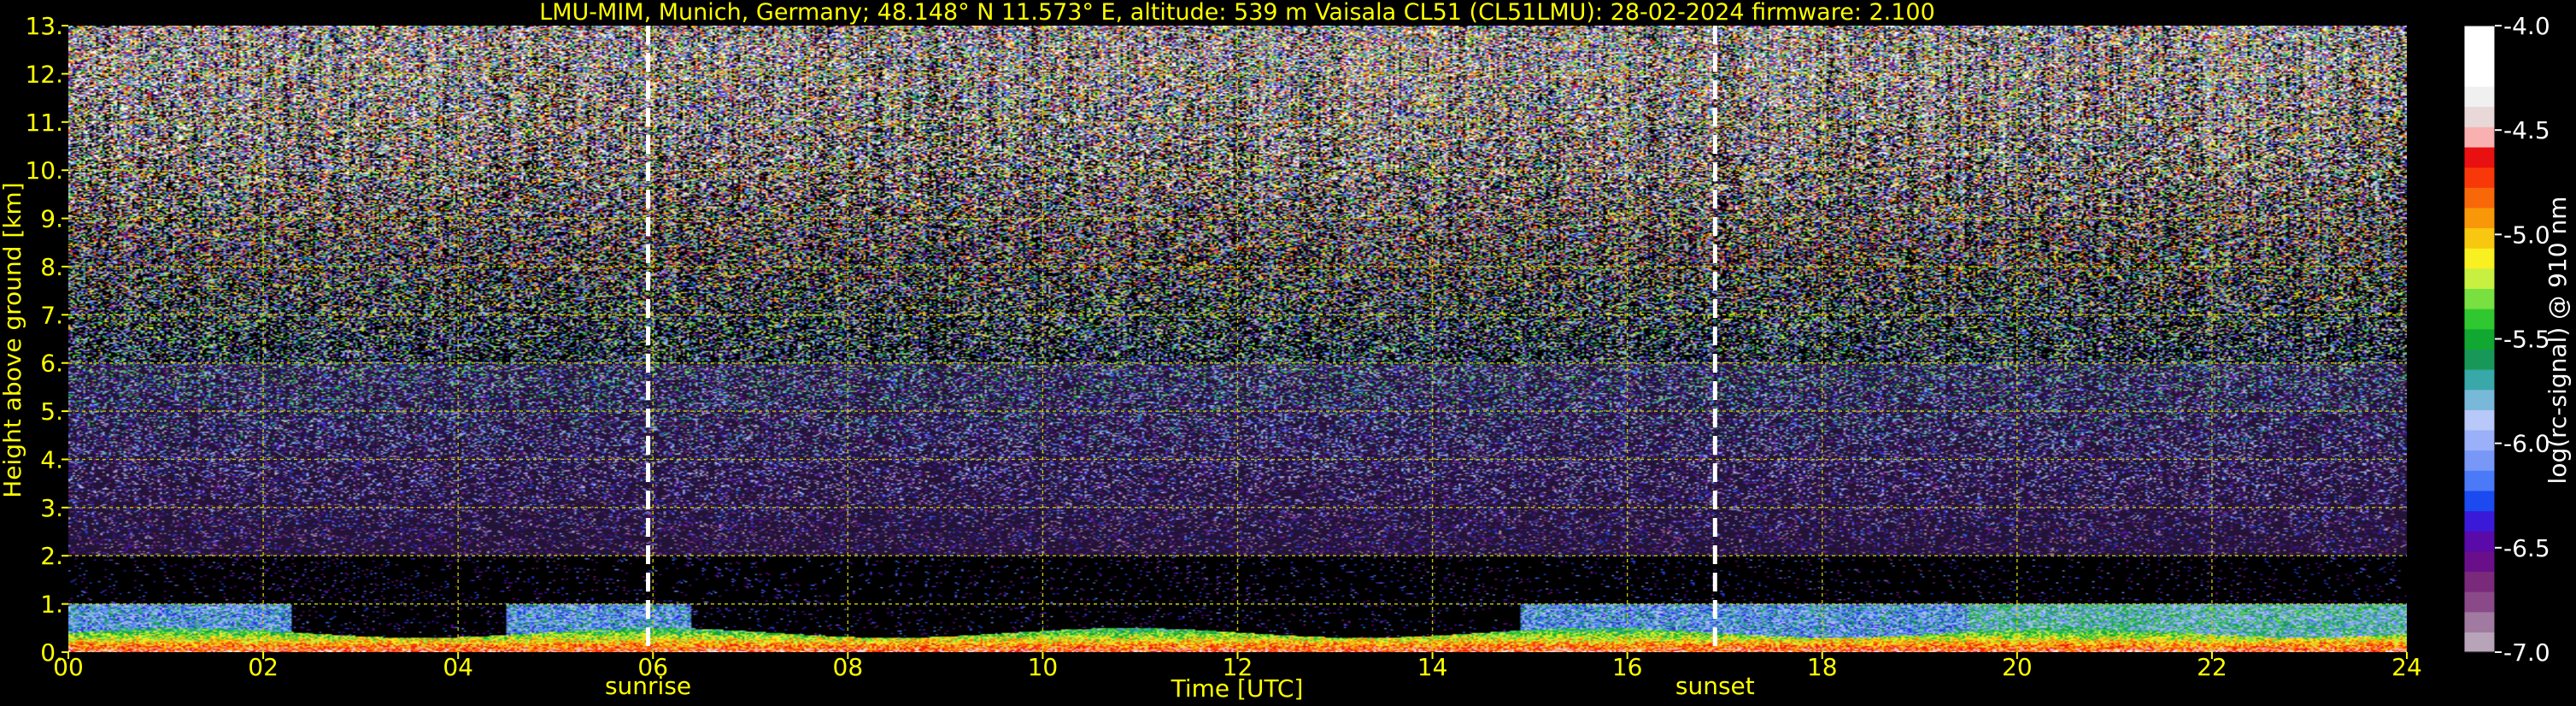 The image size is (2576, 706). What do you see at coordinates (2526, 130) in the screenshot?
I see `colorbar-tick-label: -4.5` at bounding box center [2526, 130].